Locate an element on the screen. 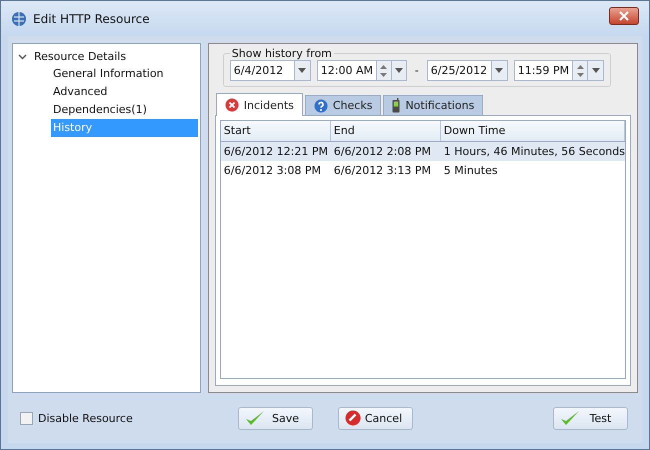  phone-icon is located at coordinates (396, 105).